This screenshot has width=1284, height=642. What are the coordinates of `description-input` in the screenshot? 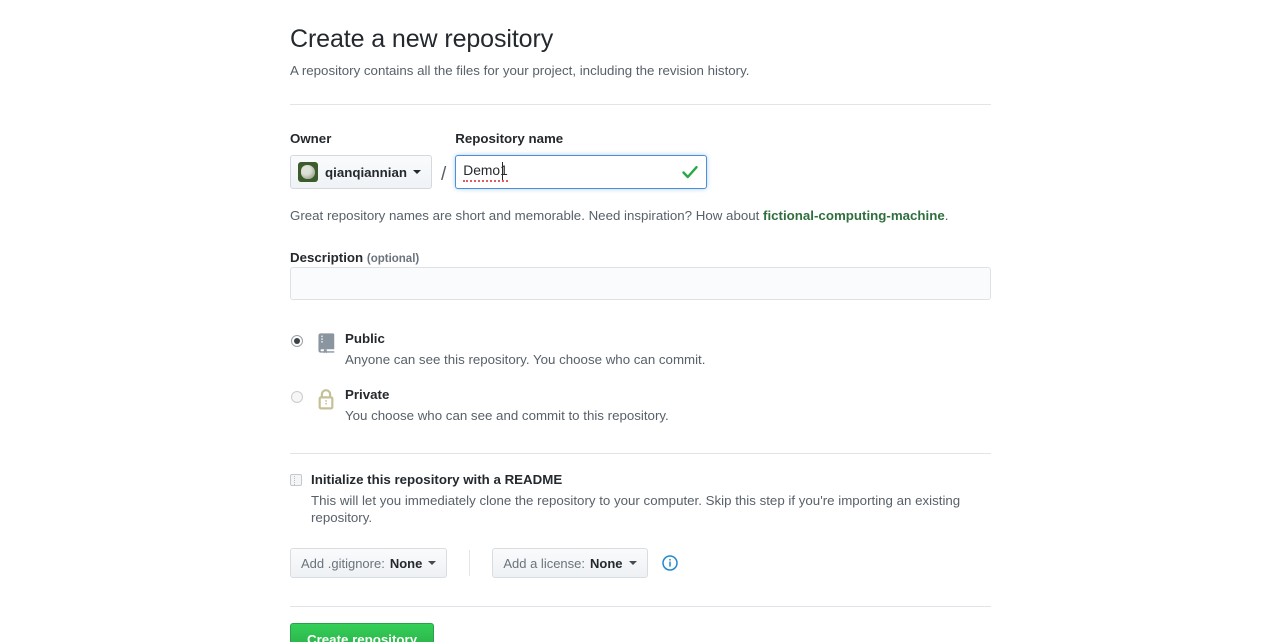 It's located at (640, 283).